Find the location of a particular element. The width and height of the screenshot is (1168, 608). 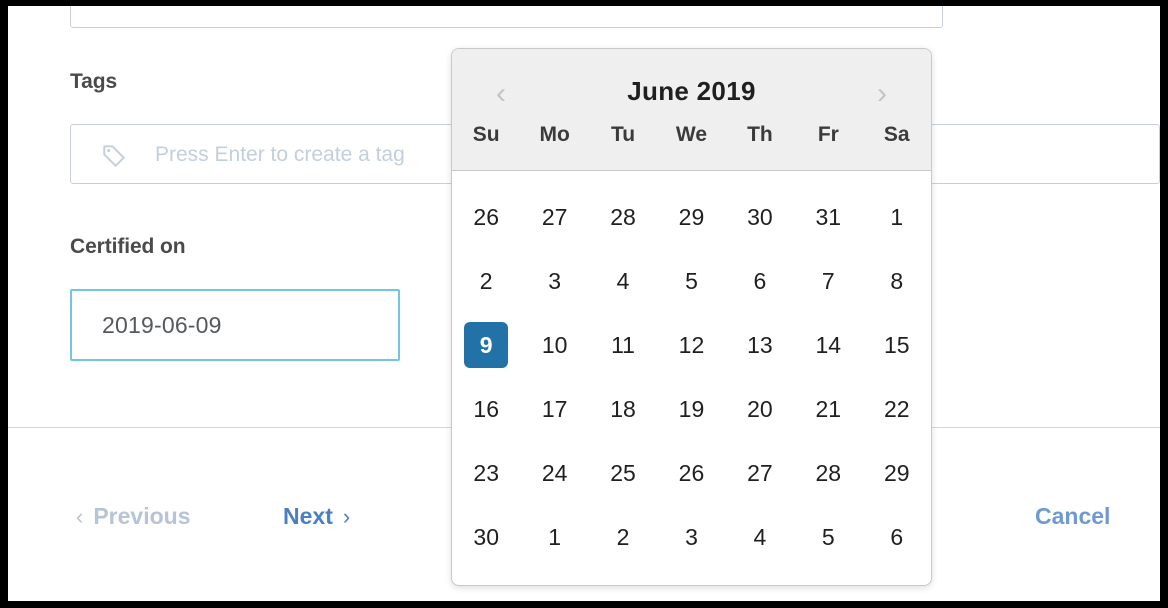

datepicker-weekday-row: Su Mo Tu We Th Fr Sa is located at coordinates (691, 135).